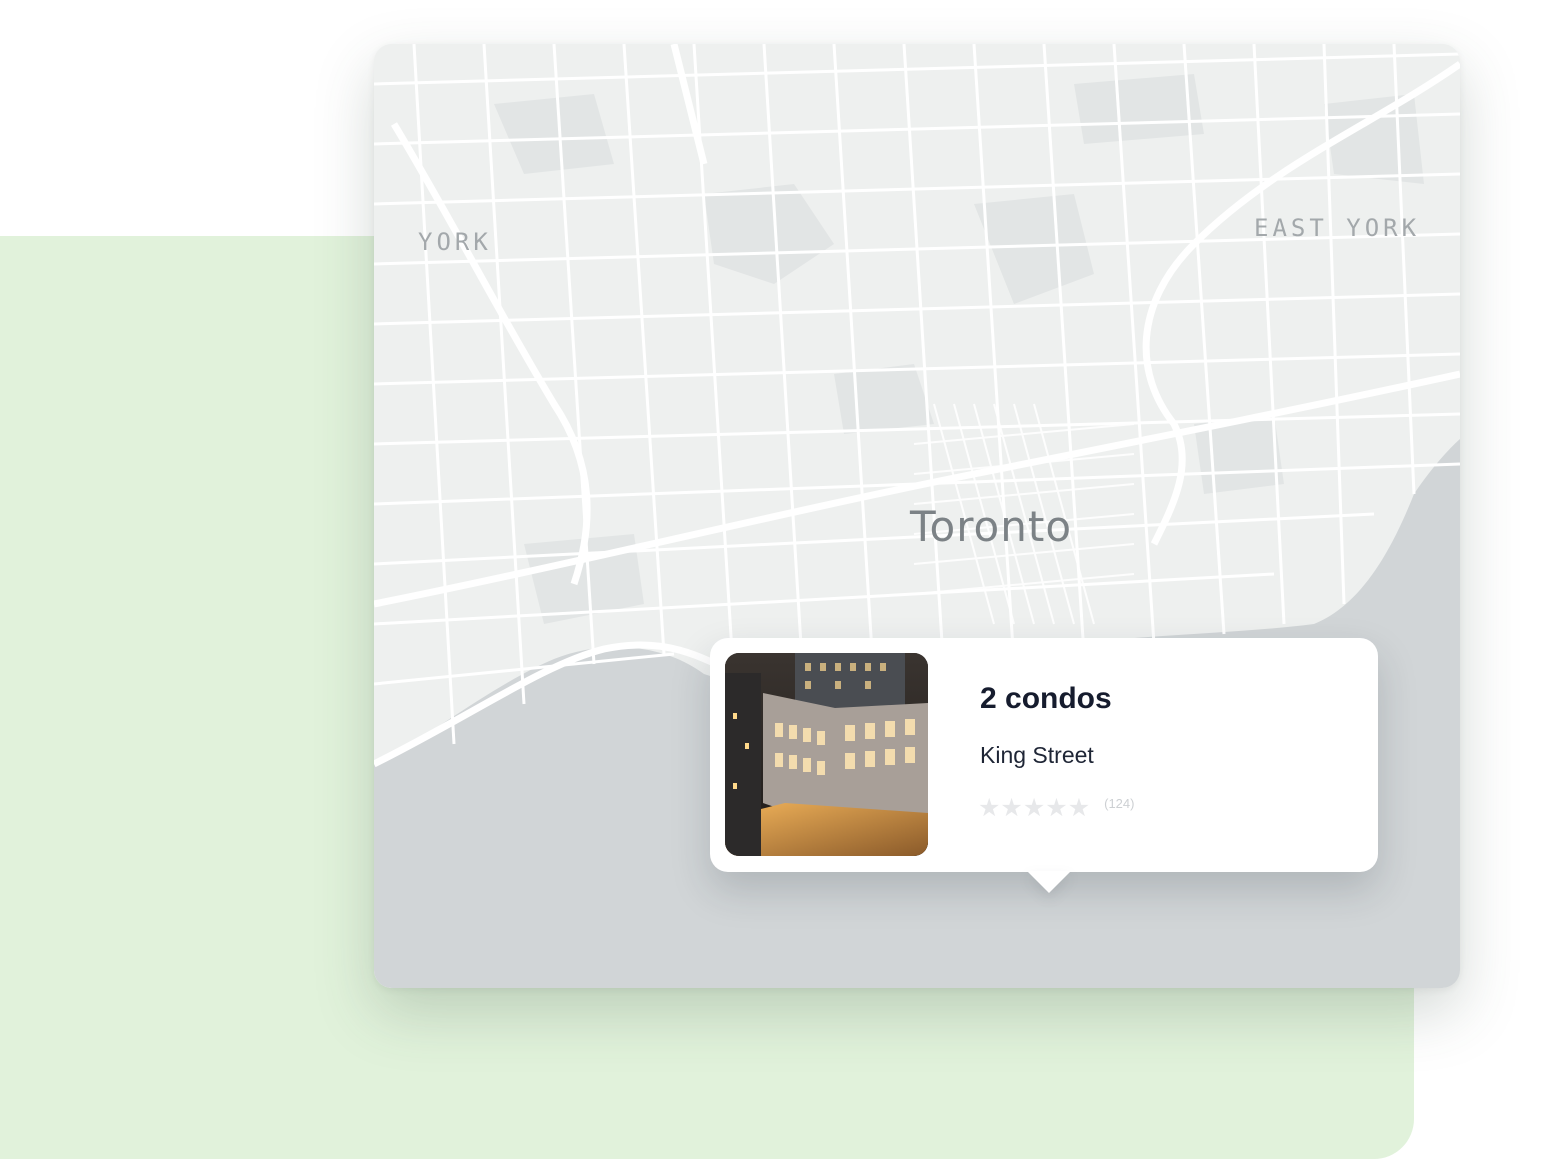 The width and height of the screenshot is (1541, 1159). What do you see at coordinates (1049, 882) in the screenshot?
I see `popup-pointer` at bounding box center [1049, 882].